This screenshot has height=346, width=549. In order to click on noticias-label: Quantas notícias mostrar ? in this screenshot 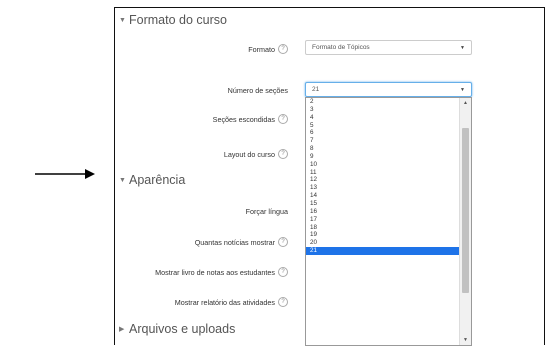, I will do `click(241, 242)`.